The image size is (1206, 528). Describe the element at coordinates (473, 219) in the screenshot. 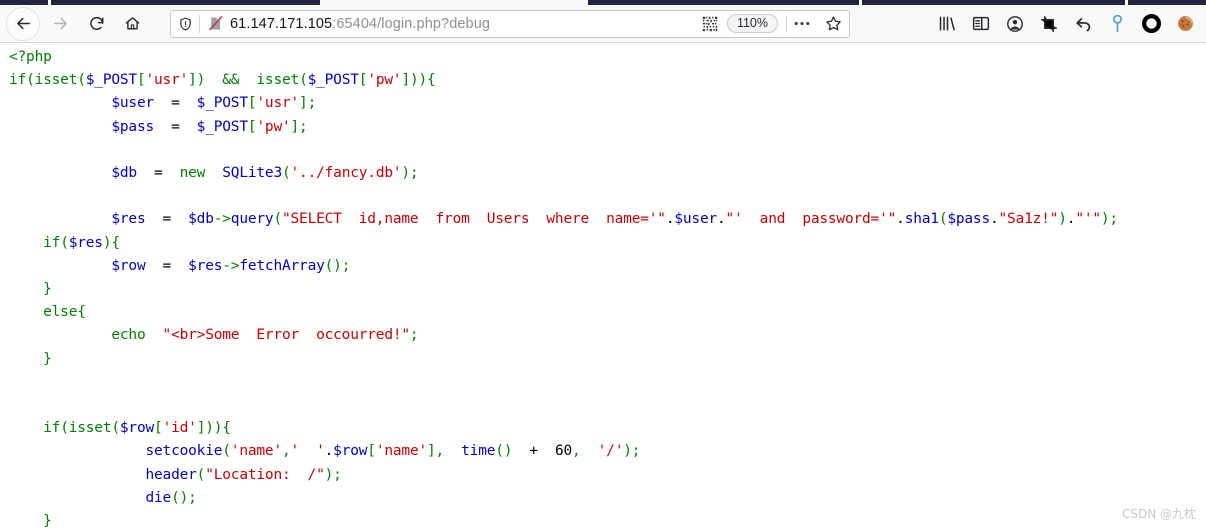

I see `code-token: "SELECT id,name from Users where name='"` at that location.